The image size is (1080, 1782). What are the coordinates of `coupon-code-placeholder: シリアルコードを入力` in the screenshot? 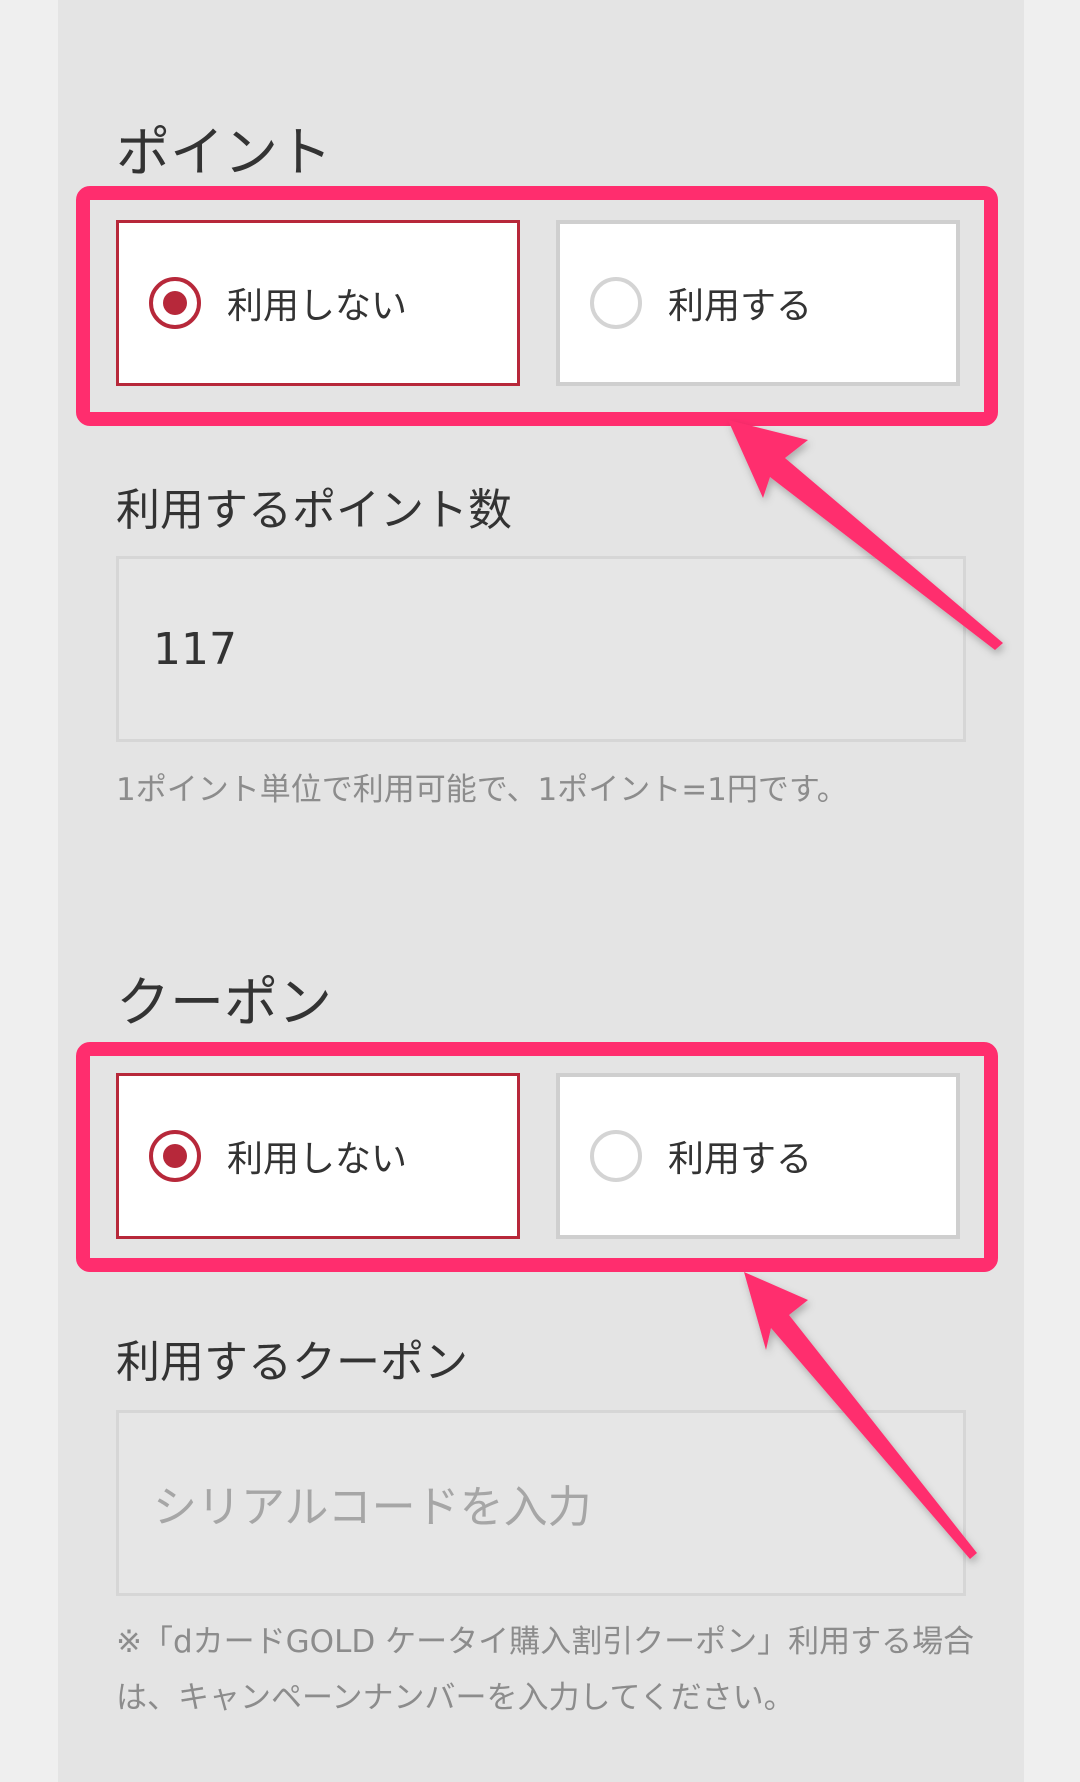 It's located at (372, 1507).